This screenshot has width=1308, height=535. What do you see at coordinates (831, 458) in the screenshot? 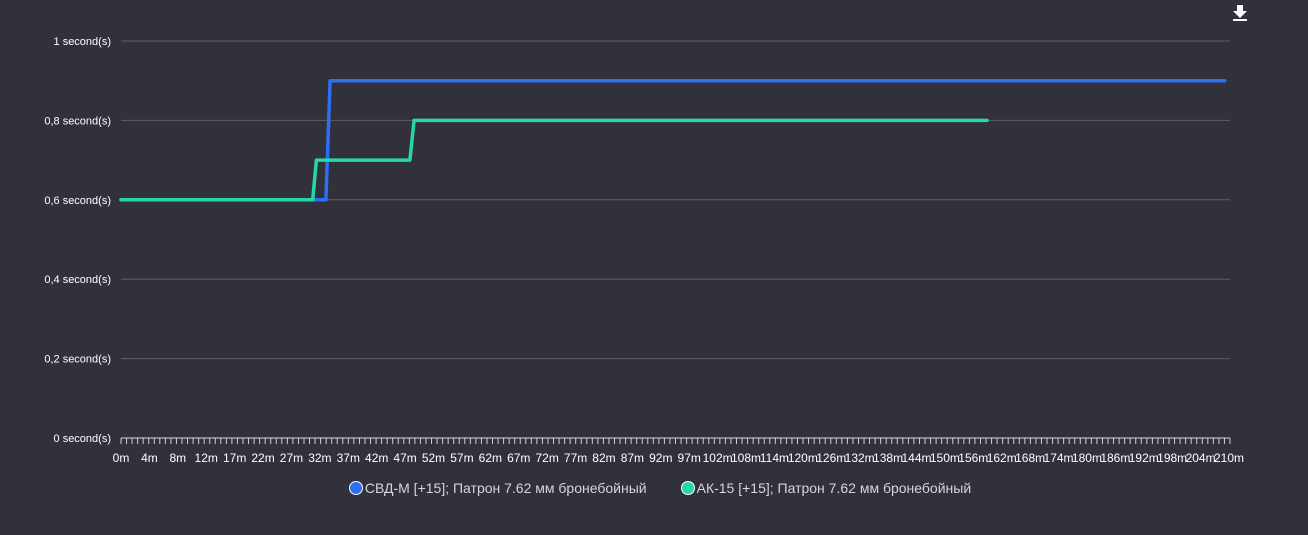
I see `x-tick-label: 126m` at bounding box center [831, 458].